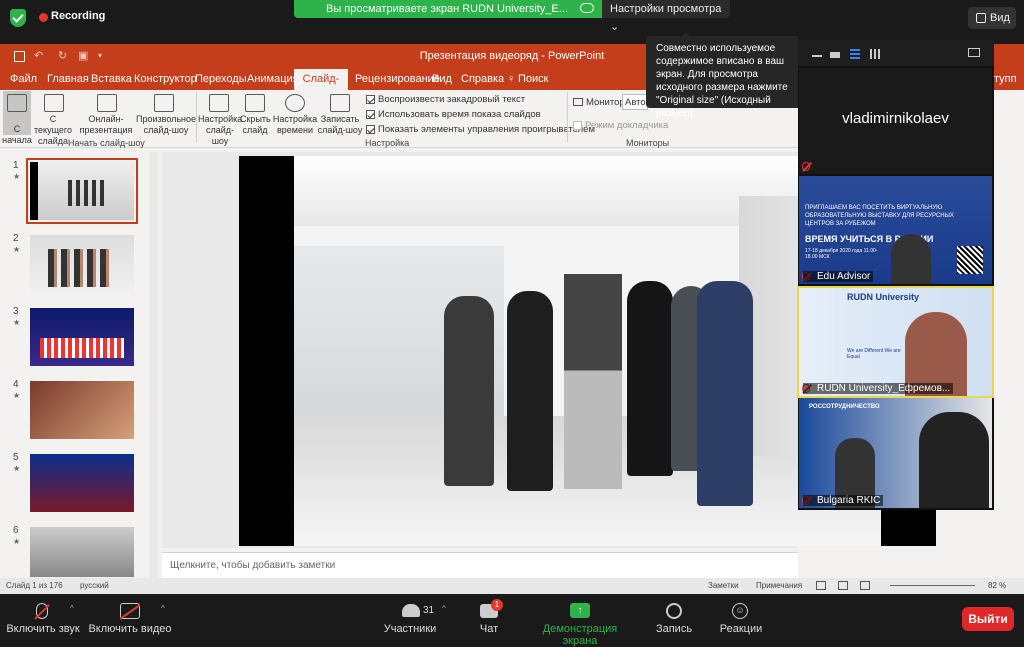 The width and height of the screenshot is (1024, 647). Describe the element at coordinates (340, 103) in the screenshot. I see `record-show-icon` at that location.